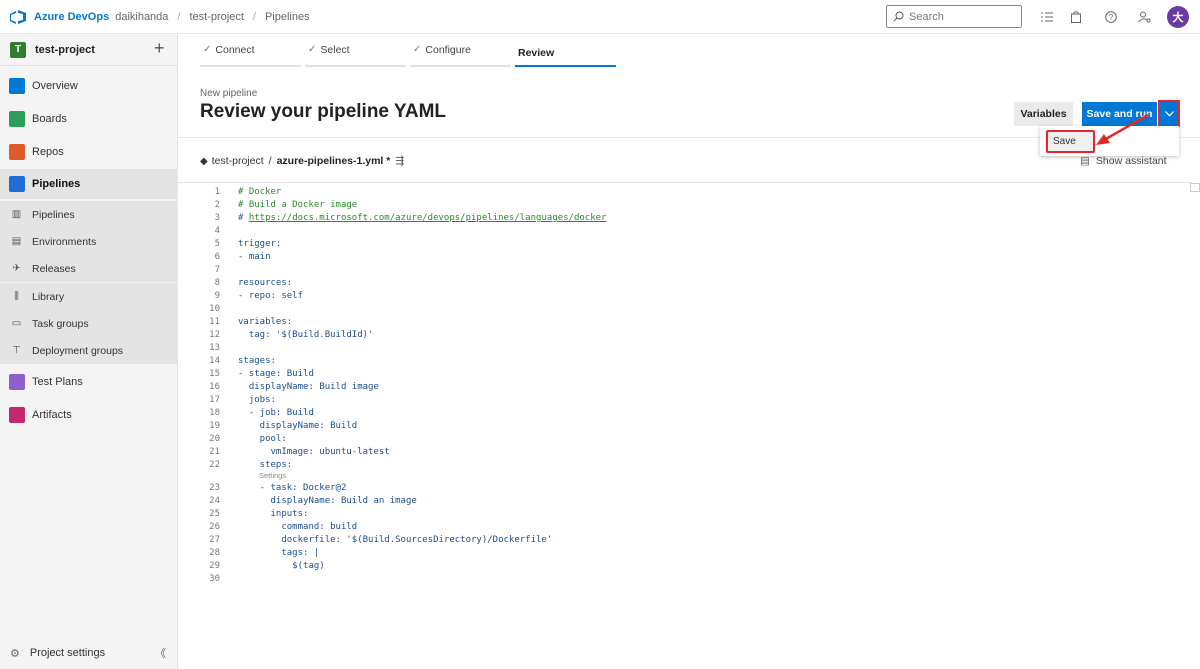 Image resolution: width=1200 pixels, height=669 pixels. Describe the element at coordinates (16, 214) in the screenshot. I see `pipelines-icon: ▥` at that location.